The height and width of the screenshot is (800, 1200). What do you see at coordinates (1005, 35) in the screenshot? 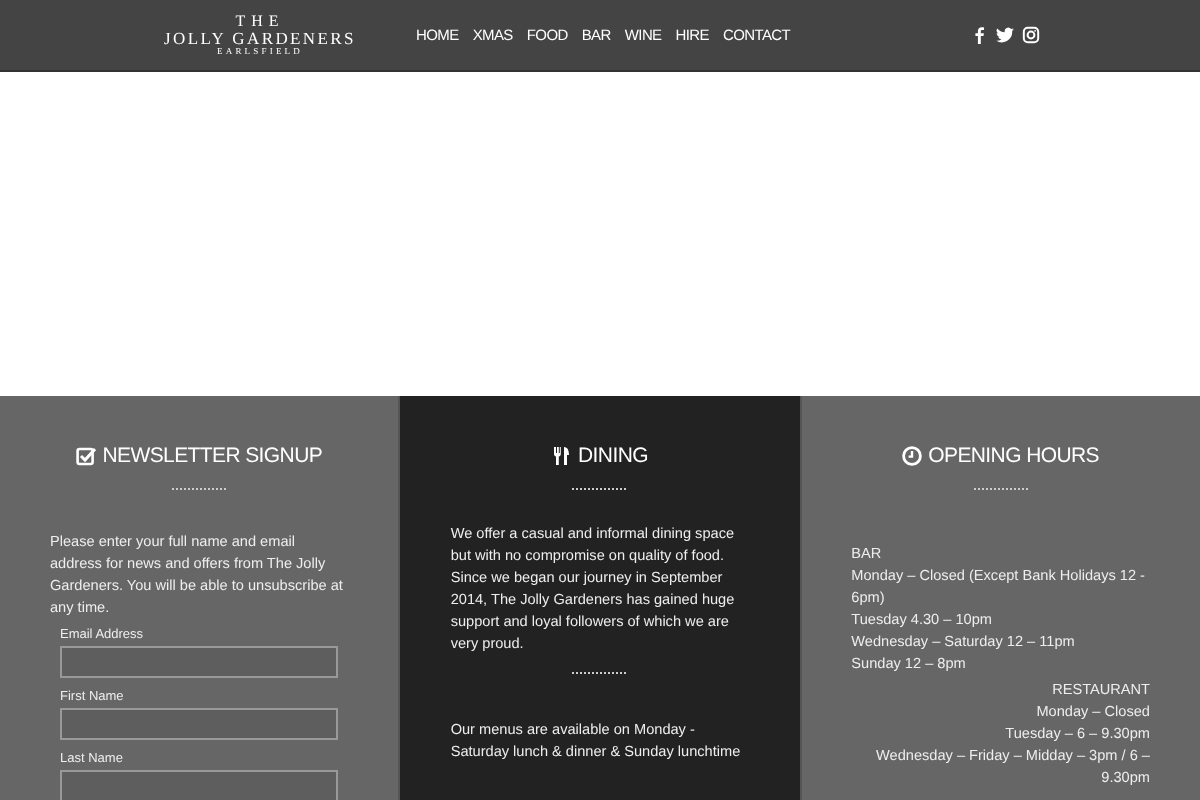
I see `twitter-icon` at bounding box center [1005, 35].